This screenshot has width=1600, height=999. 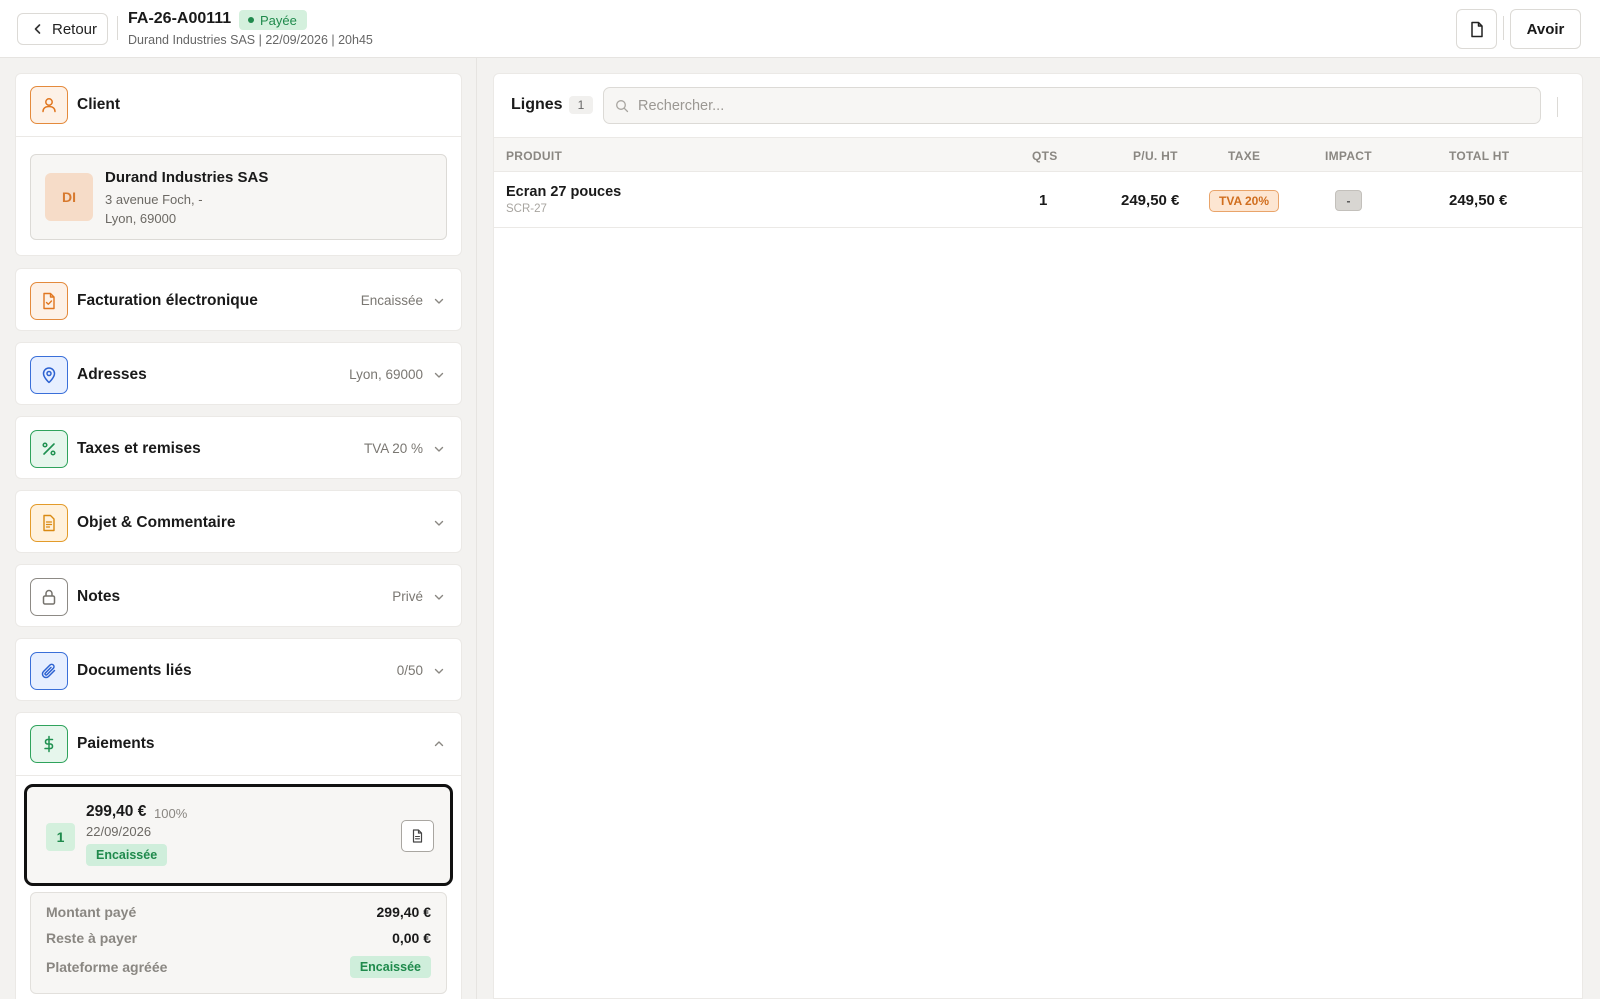 I want to click on section-header: Notes Privé, so click(x=238, y=596).